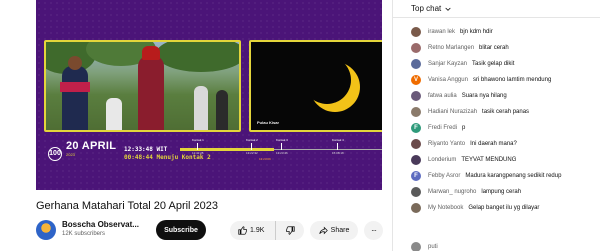 This screenshot has width=600, height=251. What do you see at coordinates (338, 153) in the screenshot?
I see `timeline-time: 15:08:18` at bounding box center [338, 153].